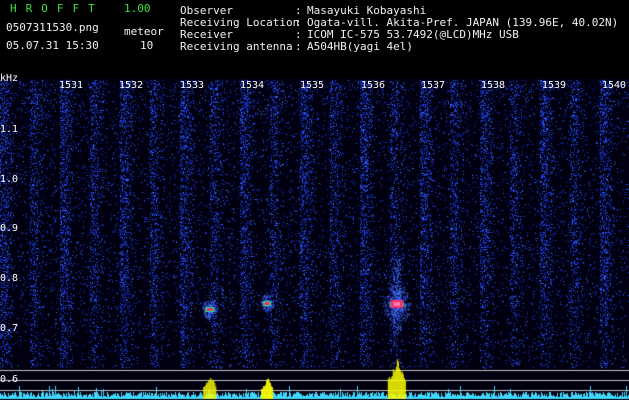  I want to click on meteor-count: 10, so click(147, 45).